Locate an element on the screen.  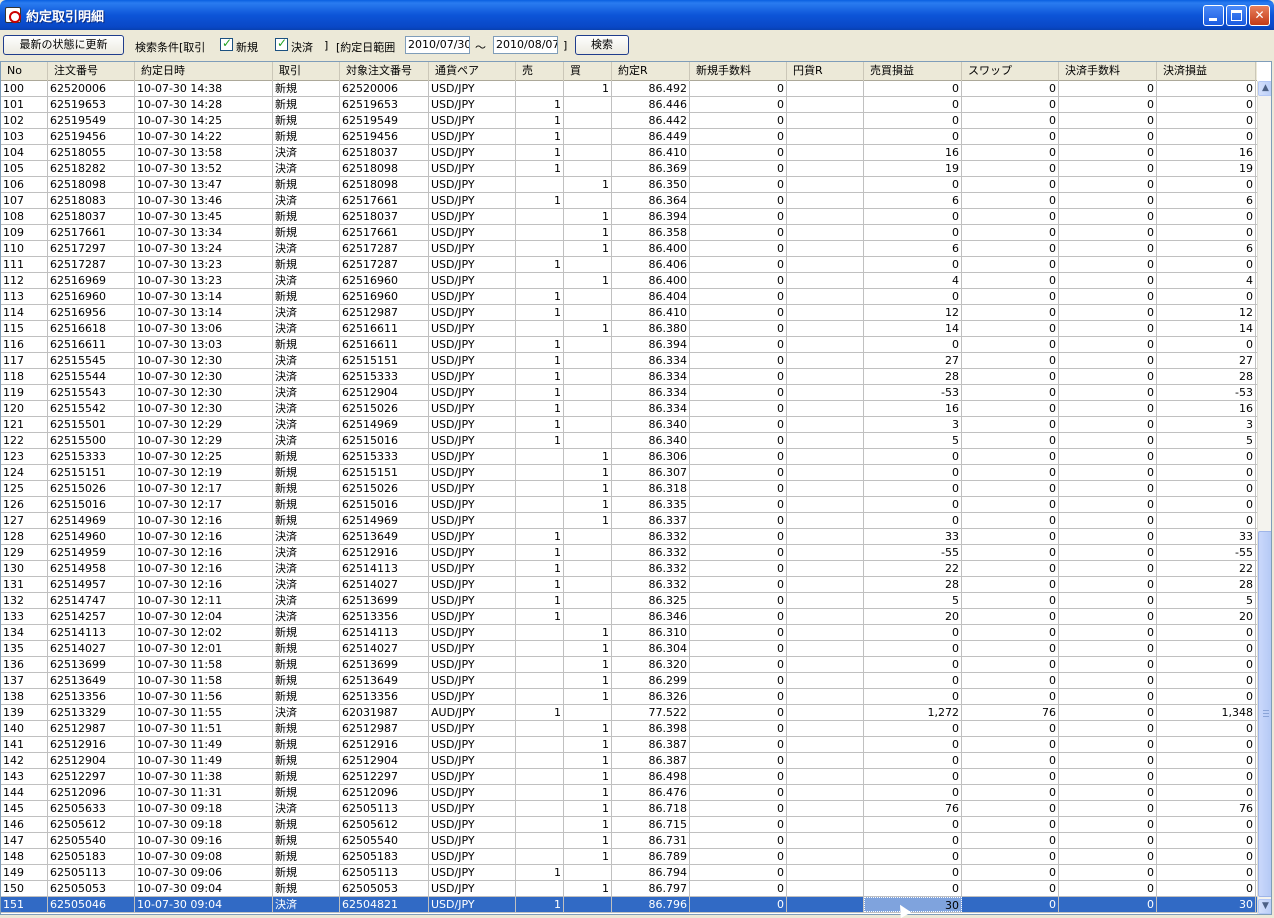
column-header-trade-pl: 売買損益 is located at coordinates (913, 71).